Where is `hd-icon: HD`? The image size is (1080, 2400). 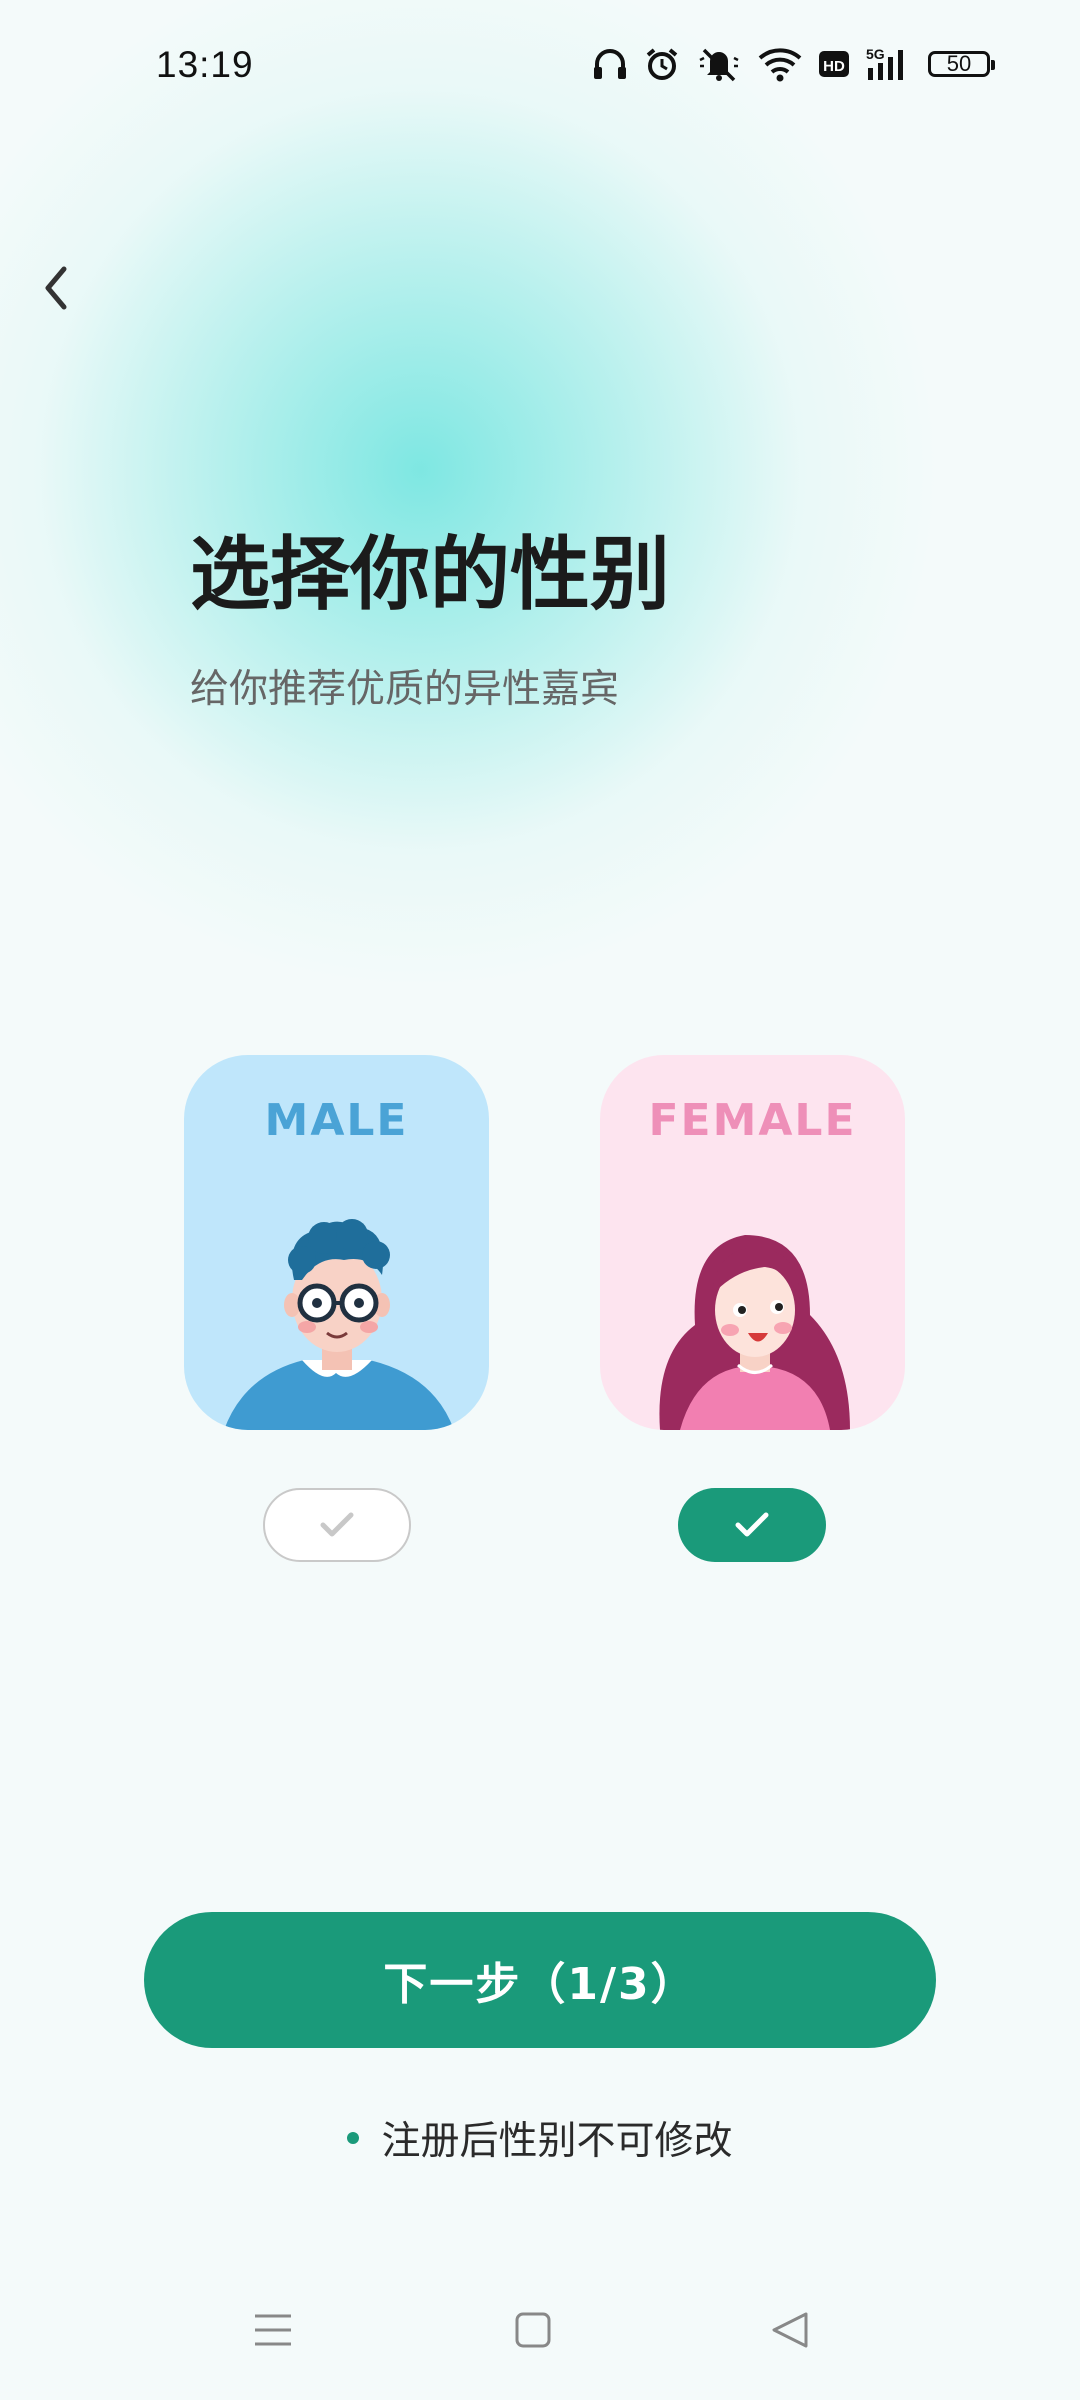 hd-icon: HD is located at coordinates (834, 64).